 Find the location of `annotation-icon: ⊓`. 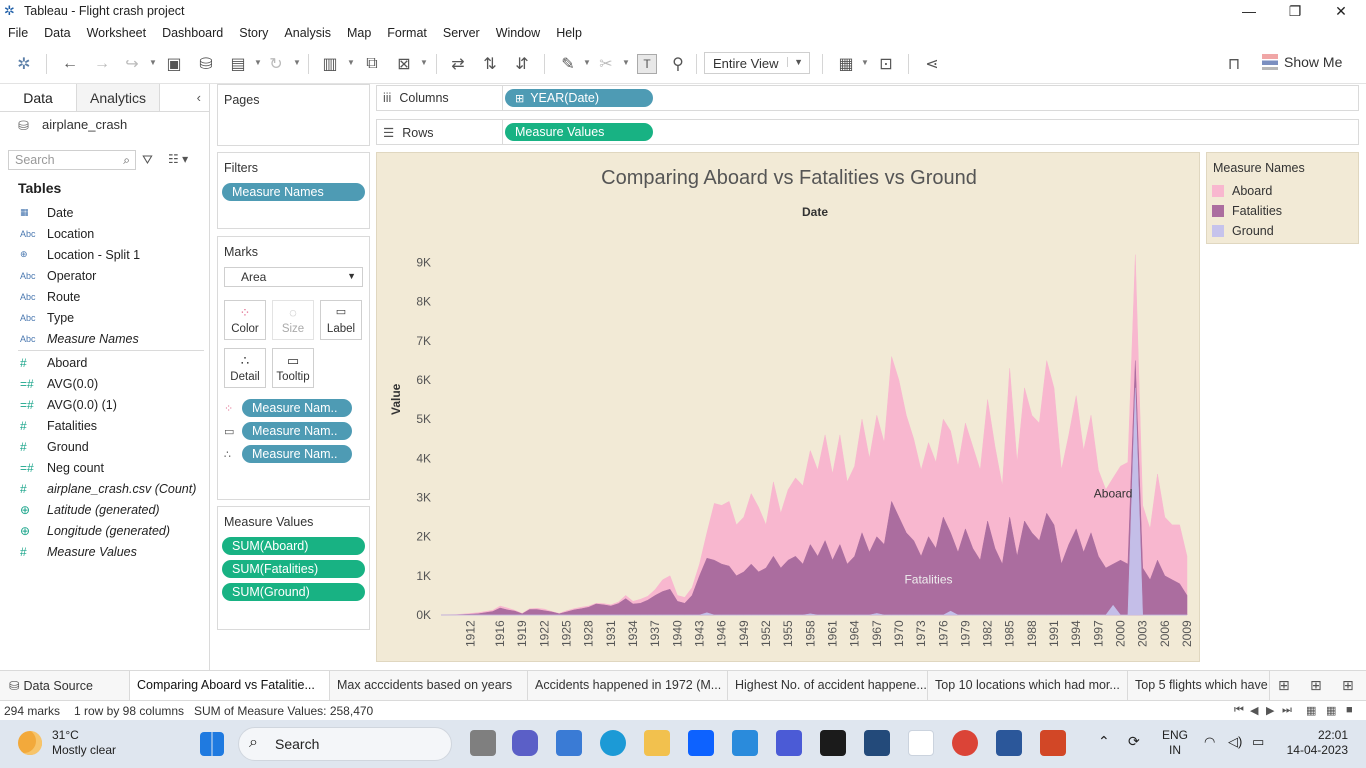

annotation-icon: ⊓ is located at coordinates (1234, 64).